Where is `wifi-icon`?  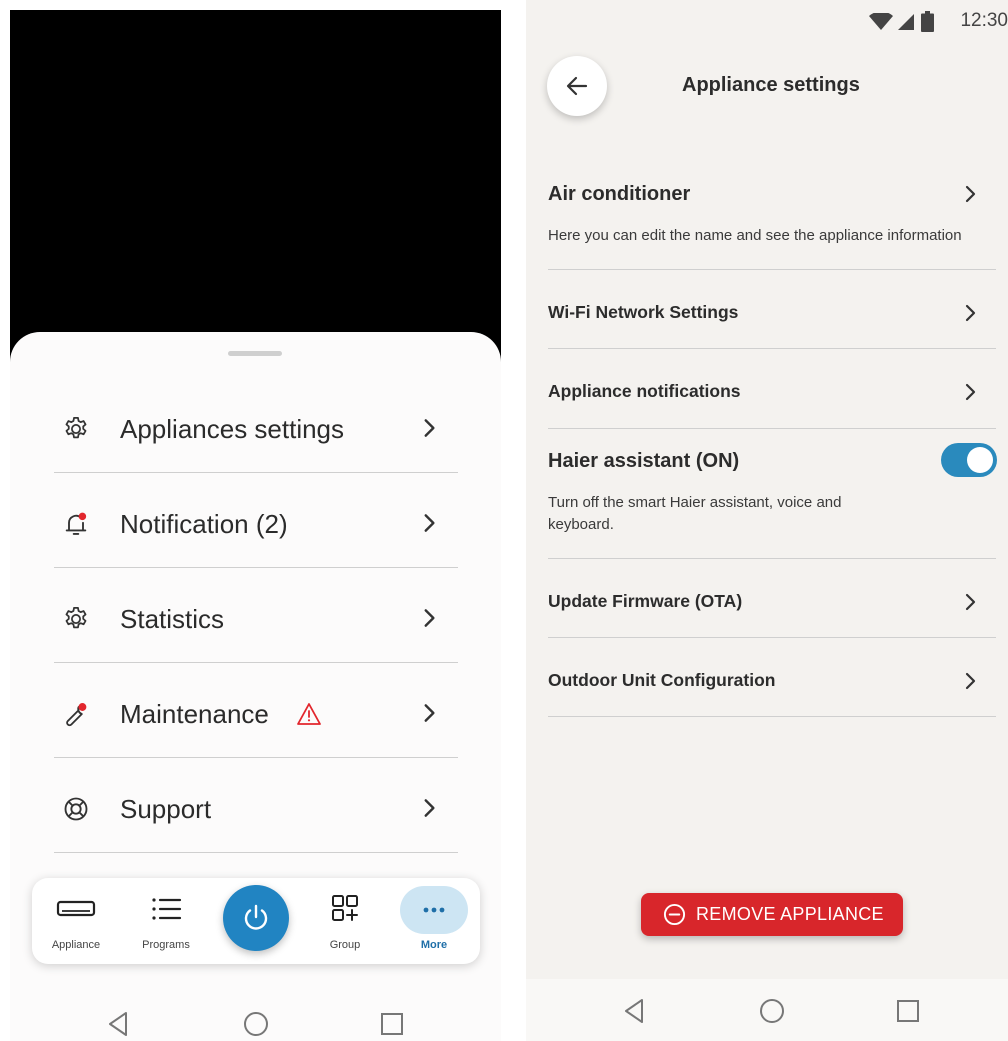
wifi-icon is located at coordinates (881, 21).